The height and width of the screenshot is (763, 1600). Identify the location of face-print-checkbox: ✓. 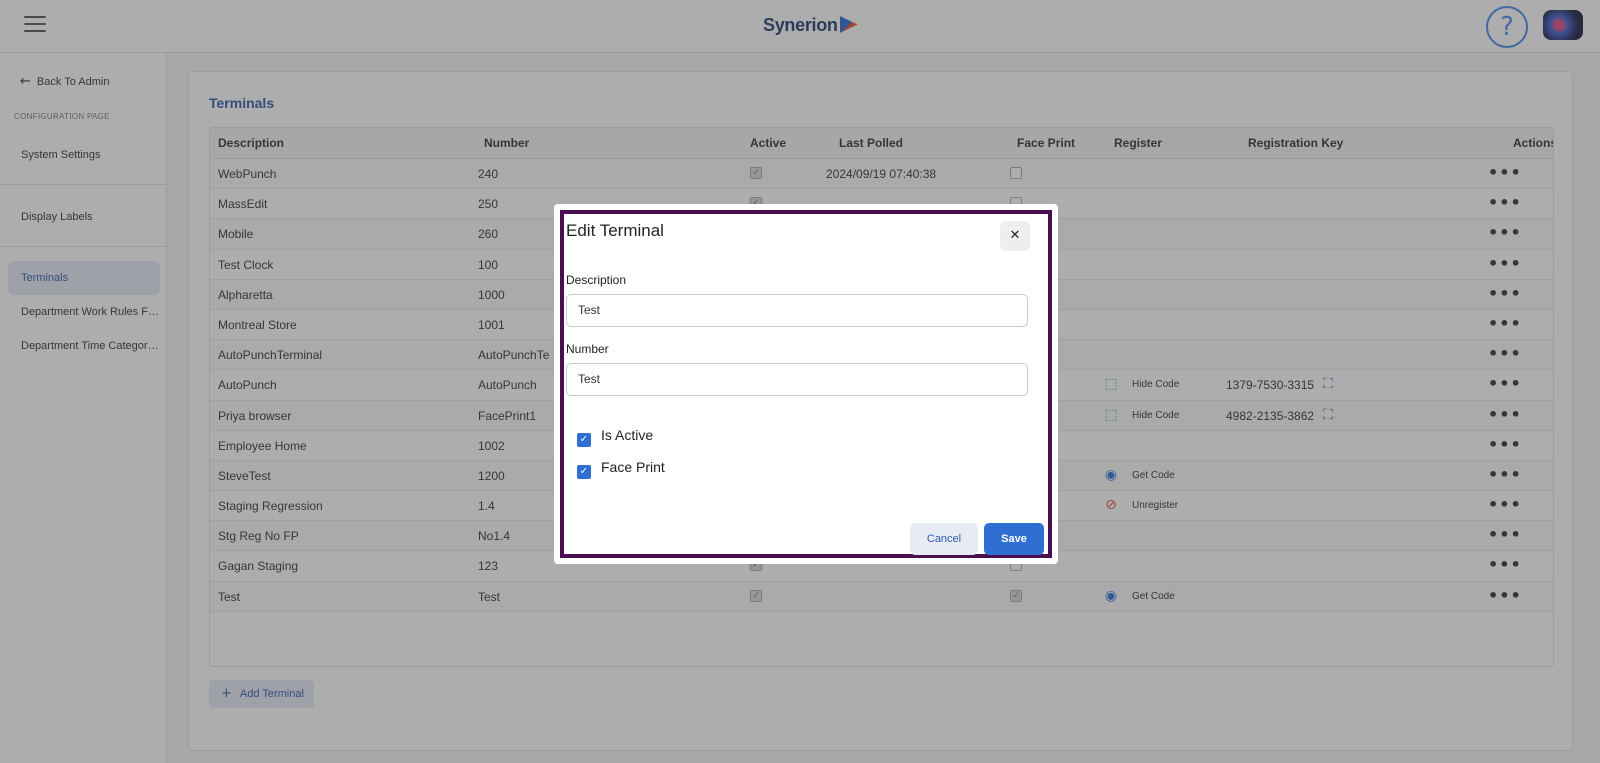
(584, 472).